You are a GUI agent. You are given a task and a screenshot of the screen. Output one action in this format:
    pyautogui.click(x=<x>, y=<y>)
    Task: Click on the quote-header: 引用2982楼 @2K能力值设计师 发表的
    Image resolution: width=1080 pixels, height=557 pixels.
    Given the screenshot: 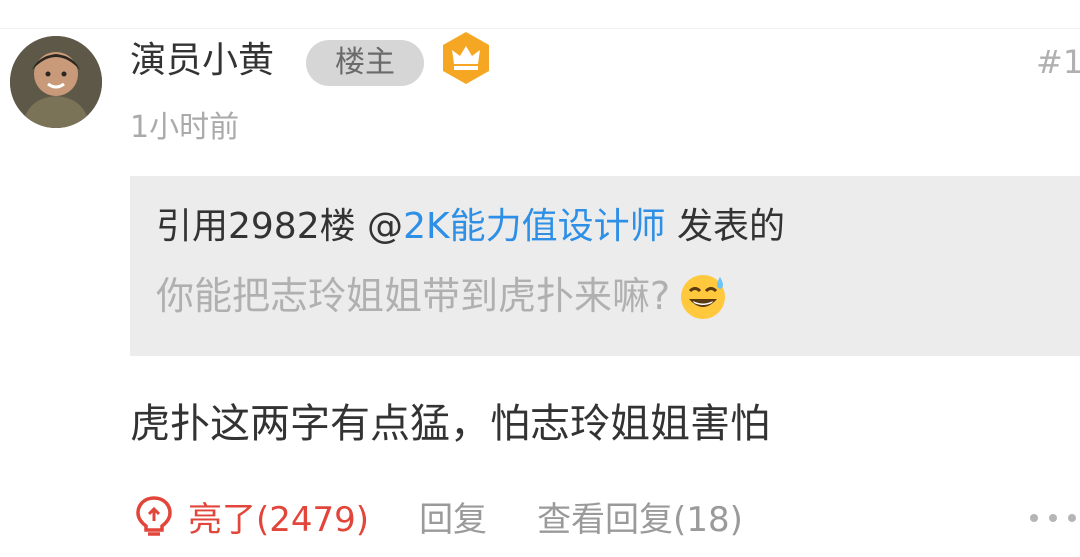 What is the action you would take?
    pyautogui.click(x=470, y=227)
    